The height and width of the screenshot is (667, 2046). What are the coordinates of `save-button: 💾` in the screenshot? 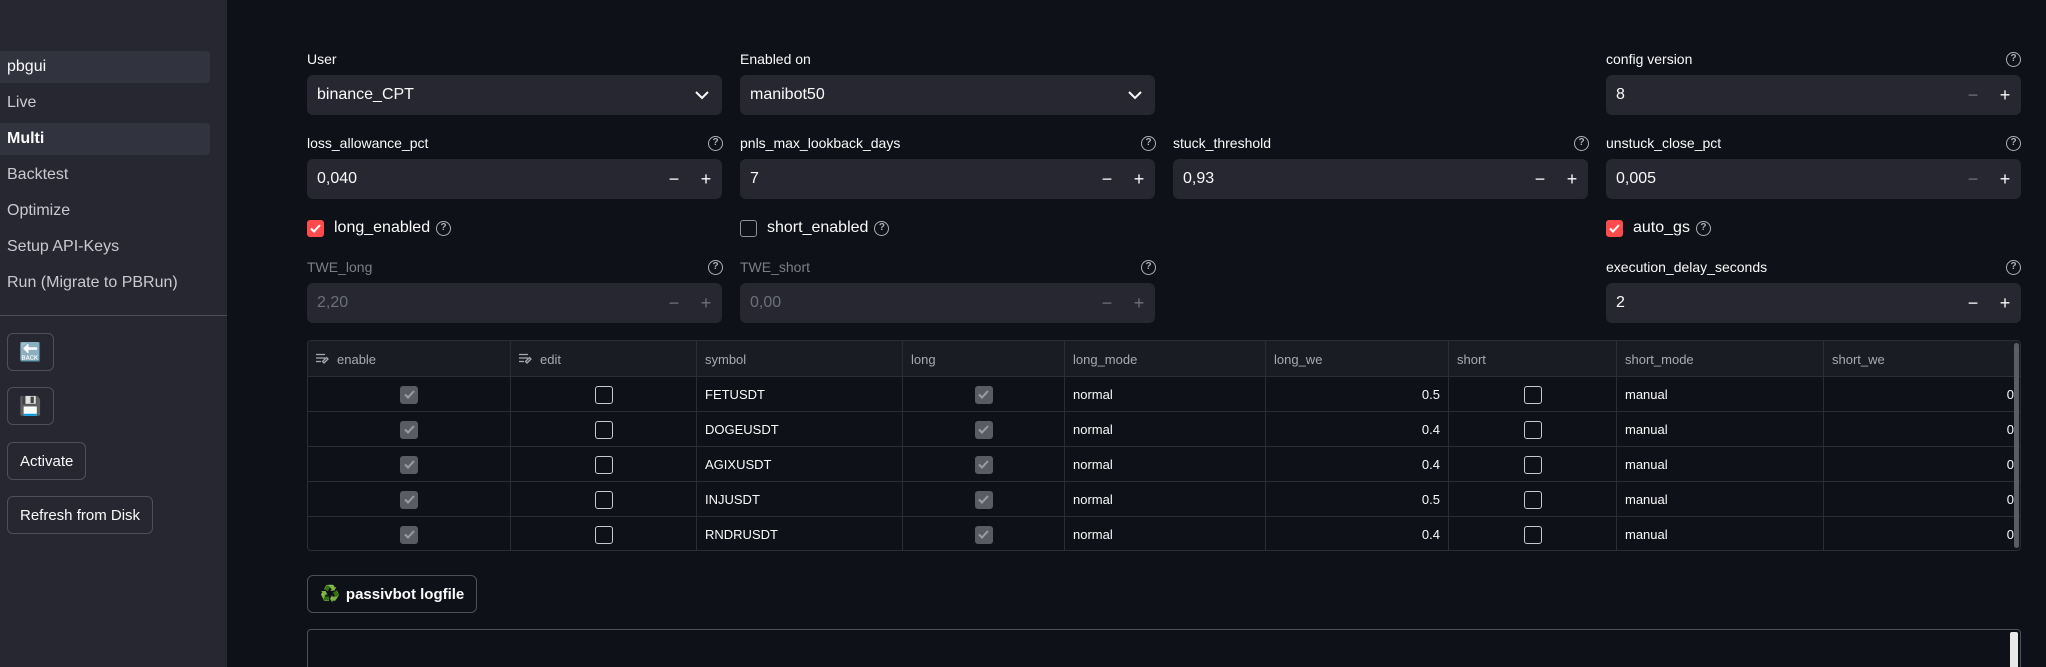 It's located at (30, 406).